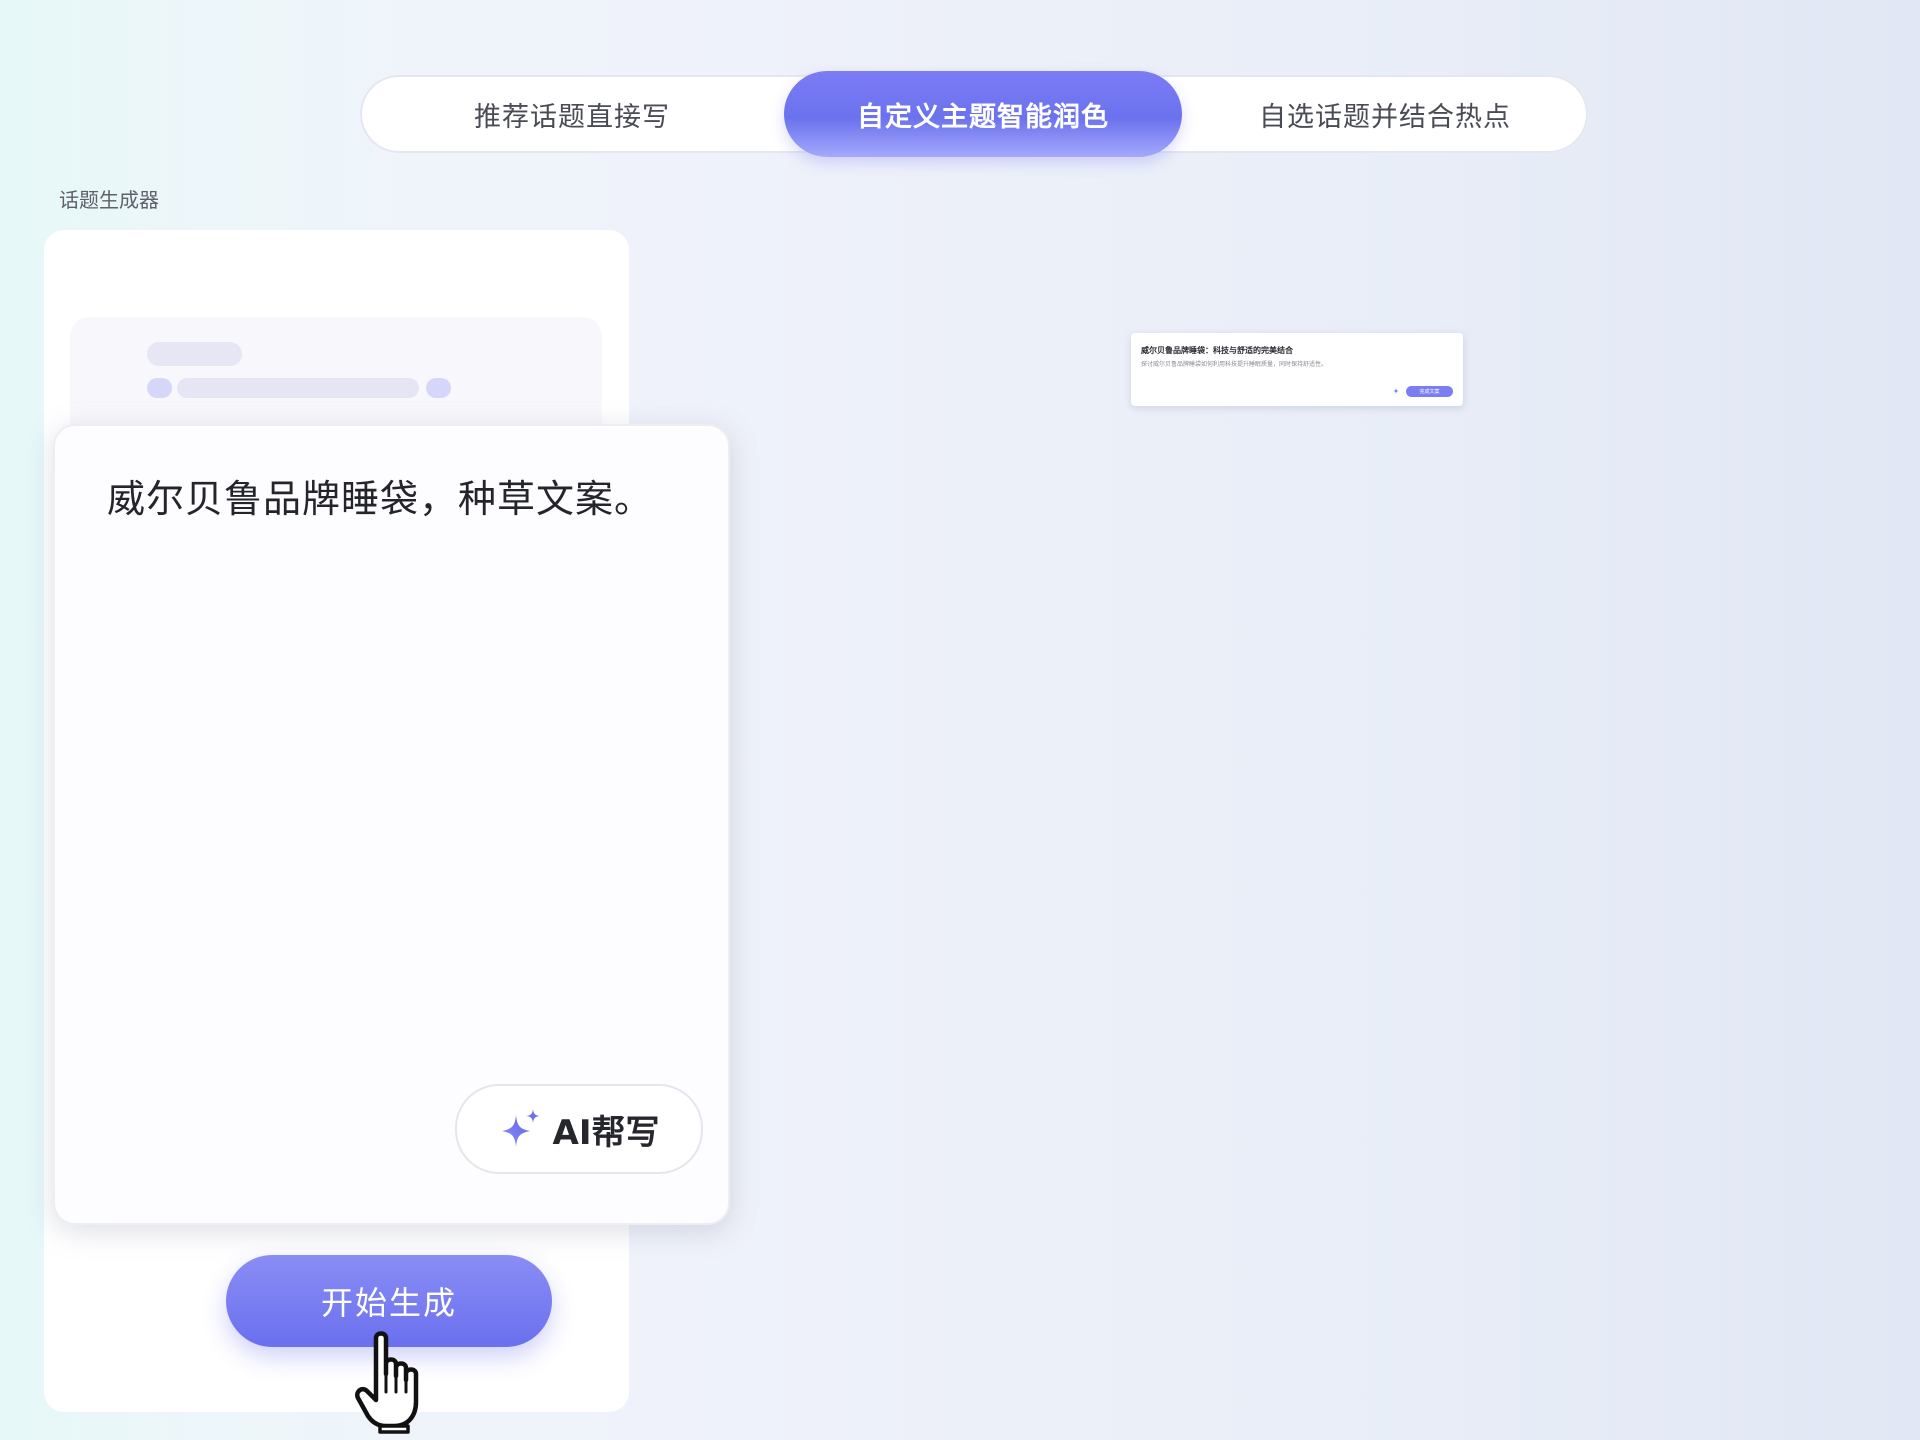 This screenshot has height=1440, width=1920. Describe the element at coordinates (1234, 364) in the screenshot. I see `preview-subtitle: 探讨威尔贝鲁品牌睡袋如何利用科技提升睡眠质量，同时保持舒适性。` at that location.